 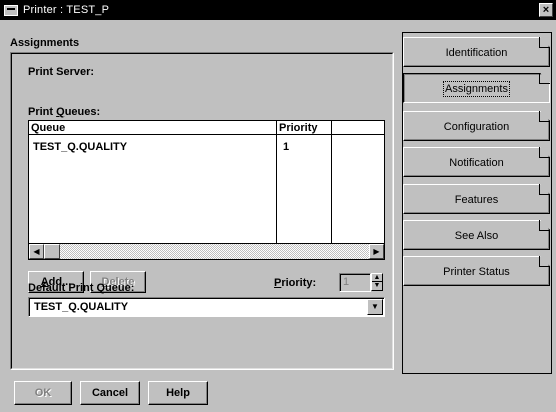 I want to click on column-header-priority: Priority, so click(x=298, y=128).